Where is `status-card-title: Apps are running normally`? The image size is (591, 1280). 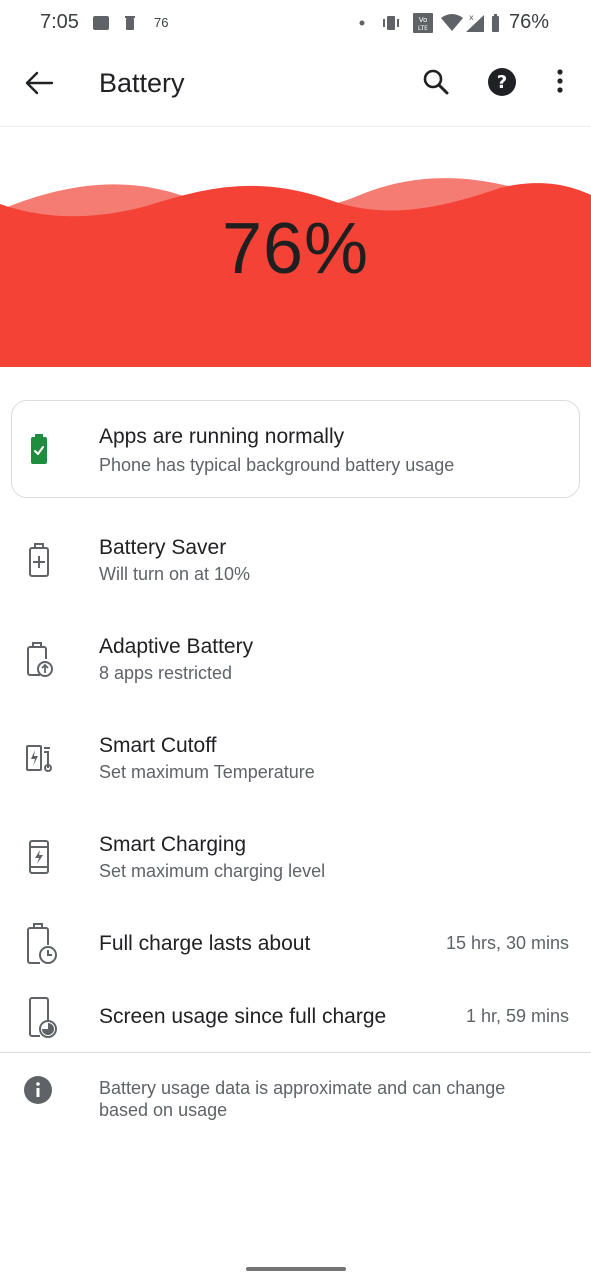 status-card-title: Apps are running normally is located at coordinates (222, 436).